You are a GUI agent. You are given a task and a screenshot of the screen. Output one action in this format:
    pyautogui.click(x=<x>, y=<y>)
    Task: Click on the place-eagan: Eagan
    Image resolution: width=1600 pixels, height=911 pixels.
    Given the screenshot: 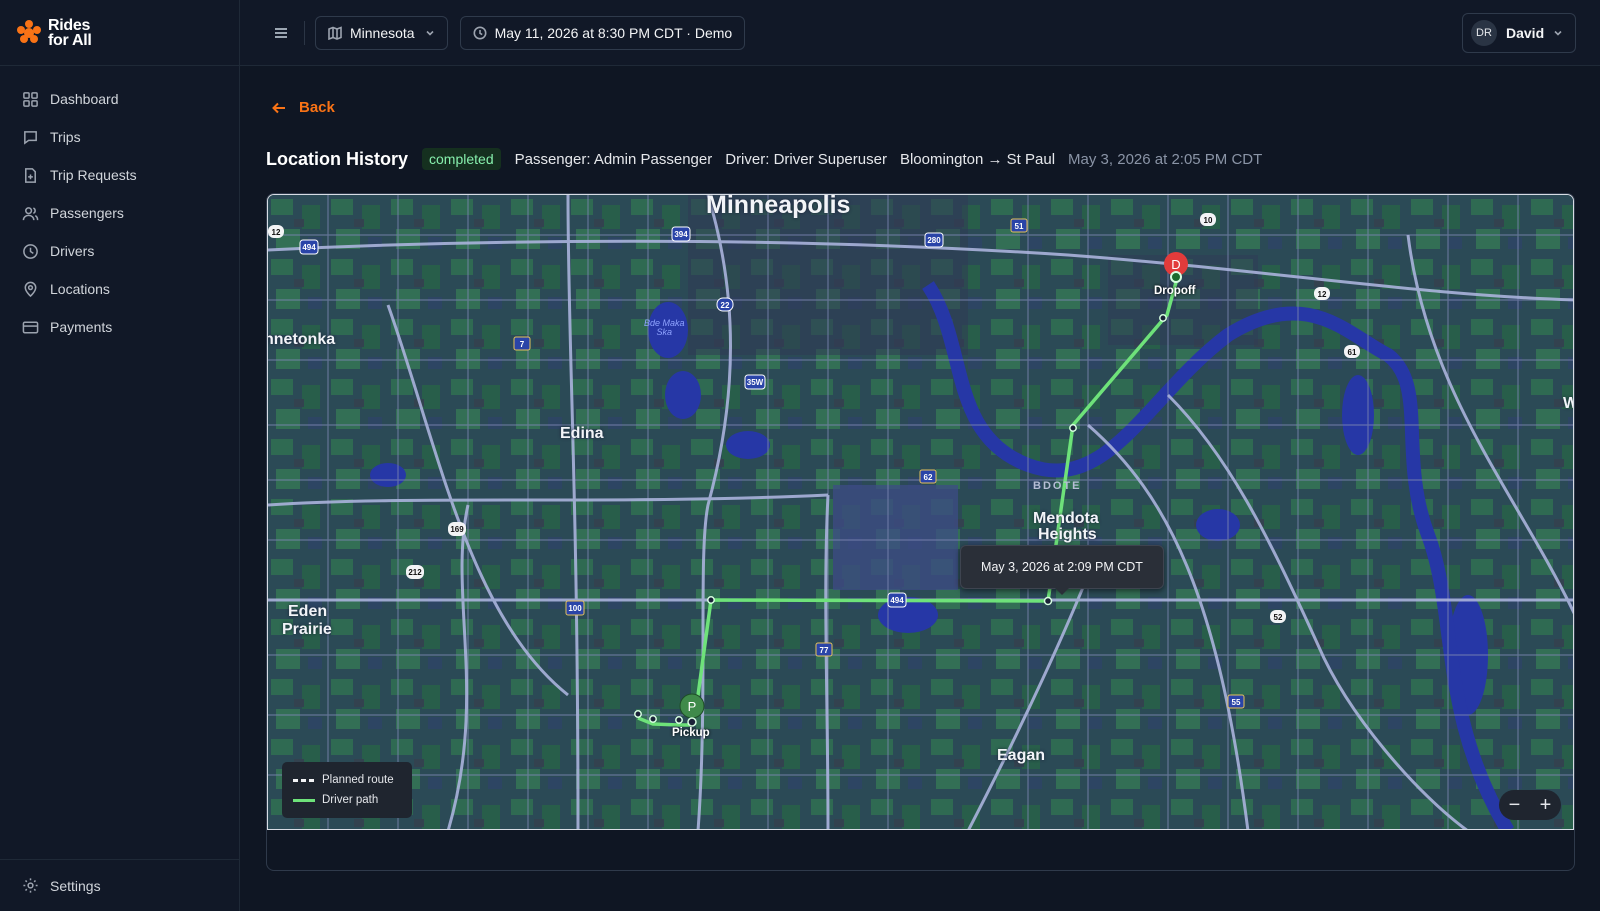 What is the action you would take?
    pyautogui.click(x=1021, y=755)
    